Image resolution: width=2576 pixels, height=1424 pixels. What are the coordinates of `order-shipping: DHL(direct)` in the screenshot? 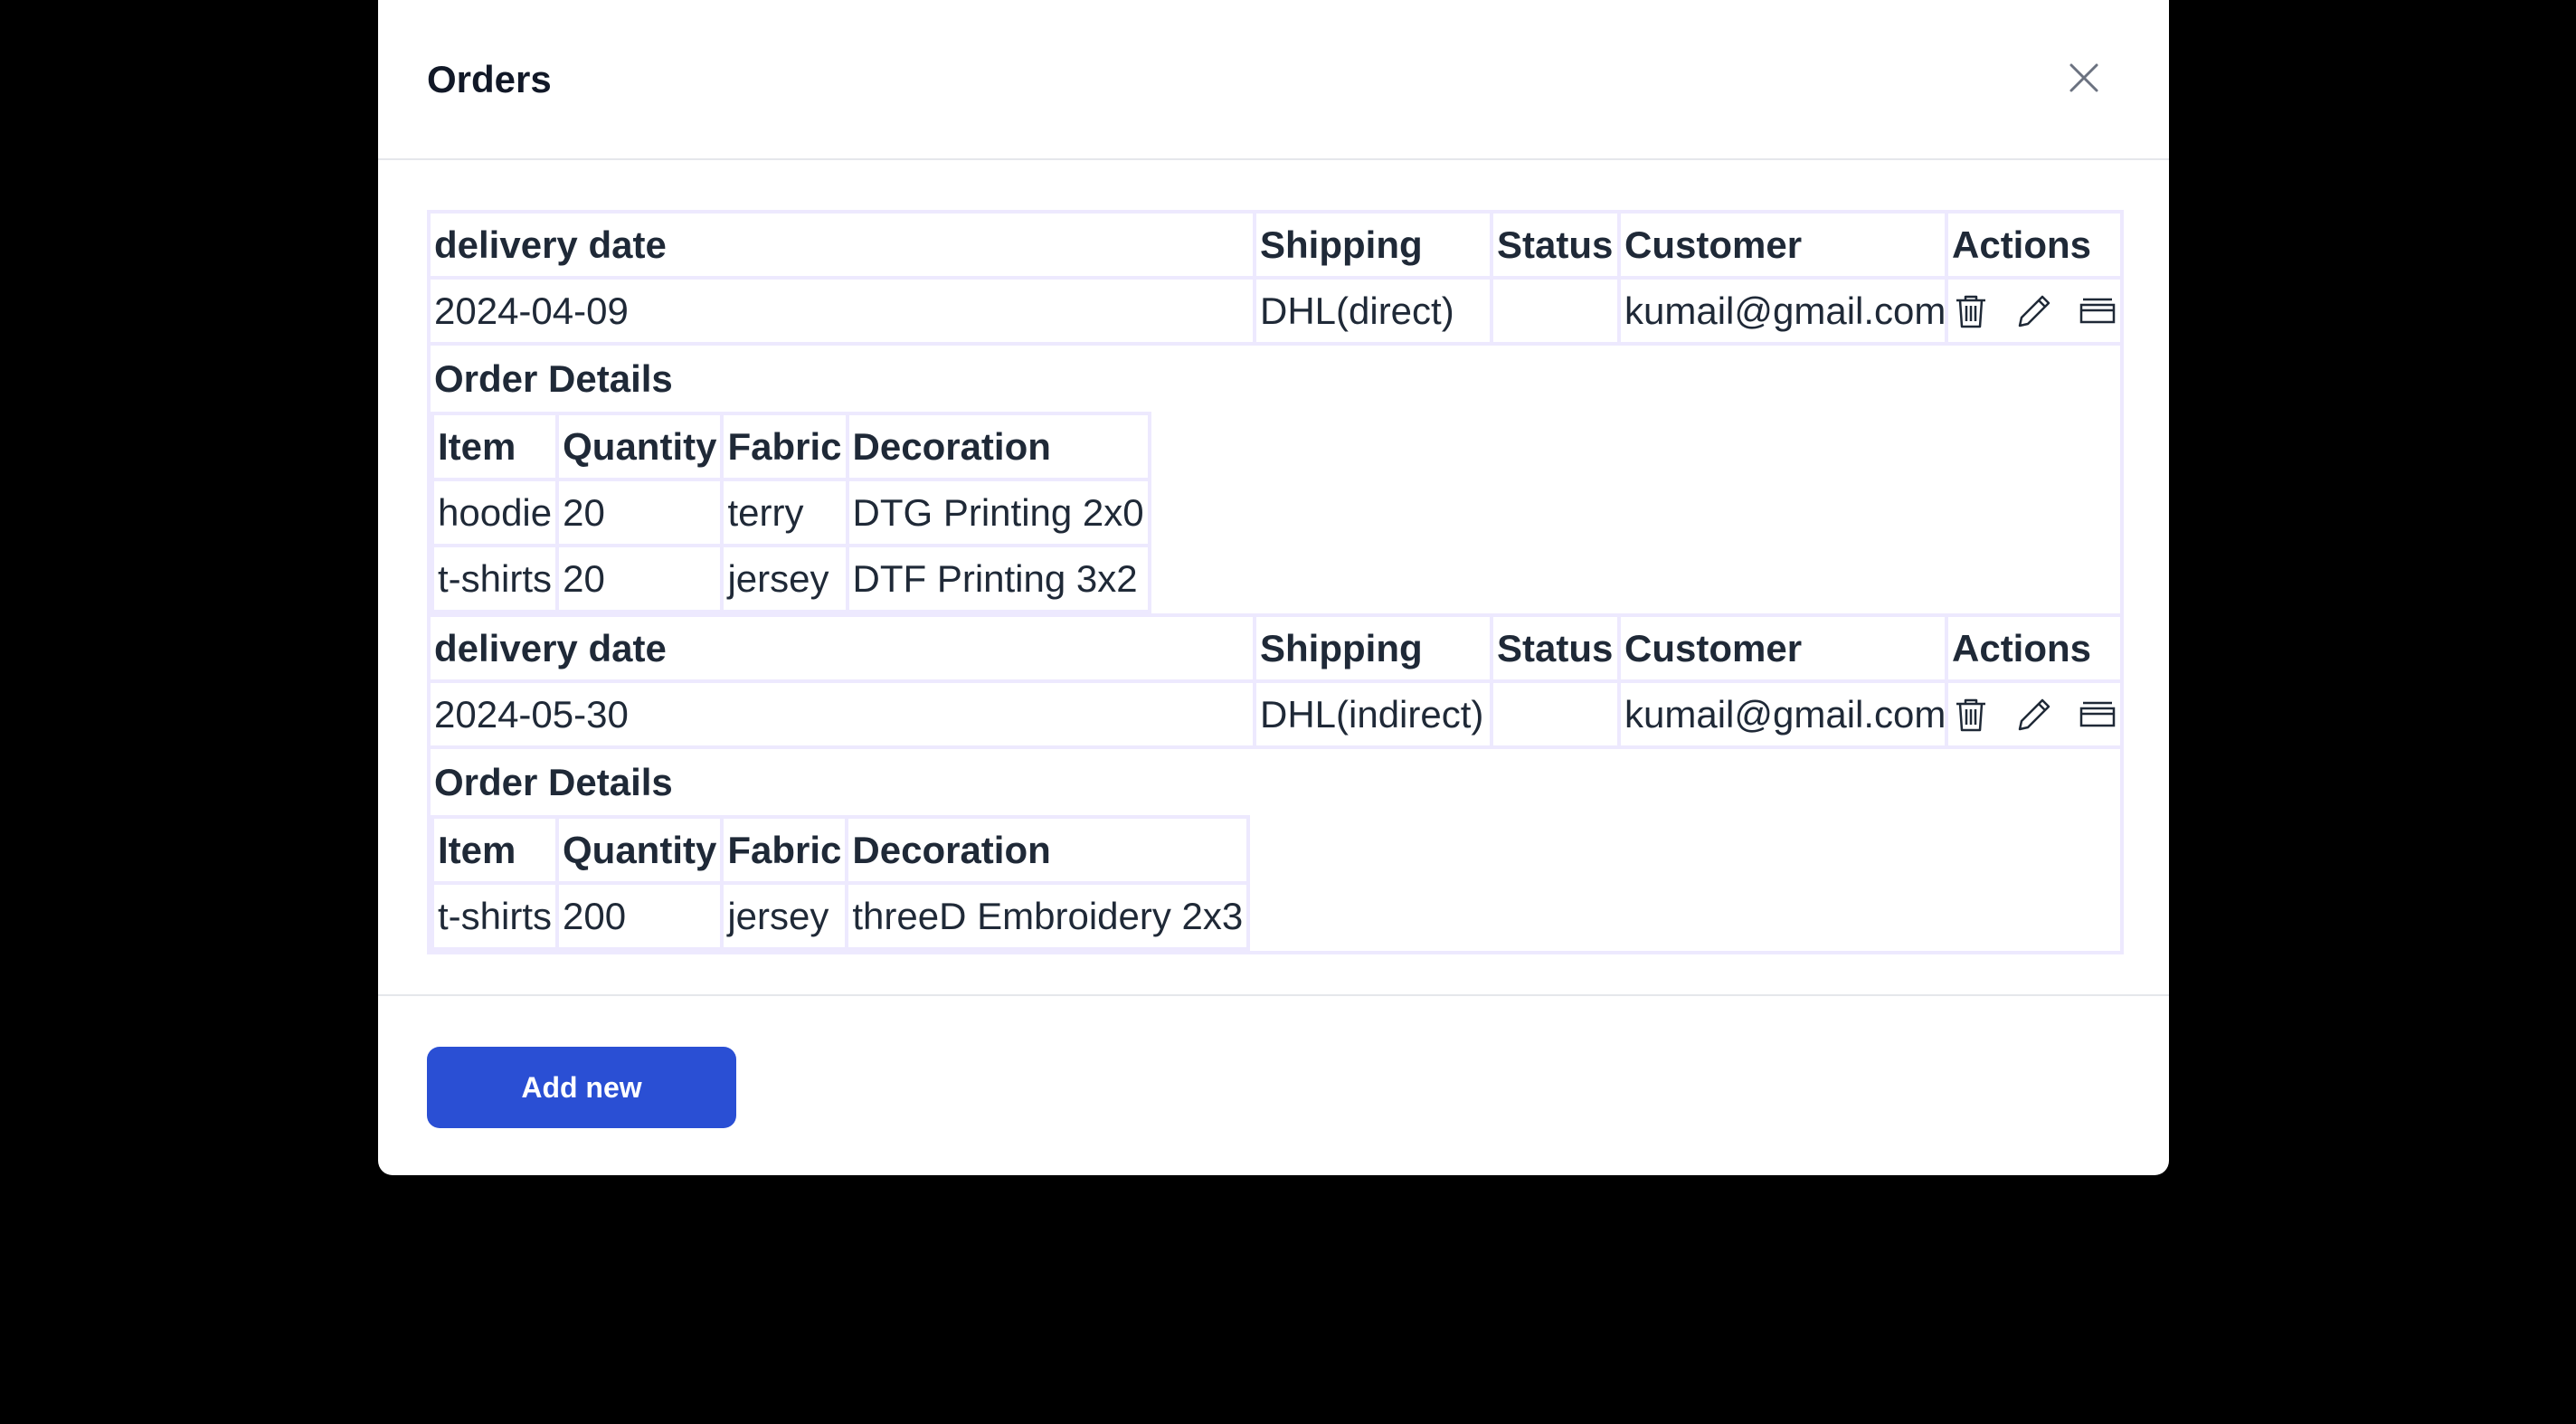 It's located at (1373, 311).